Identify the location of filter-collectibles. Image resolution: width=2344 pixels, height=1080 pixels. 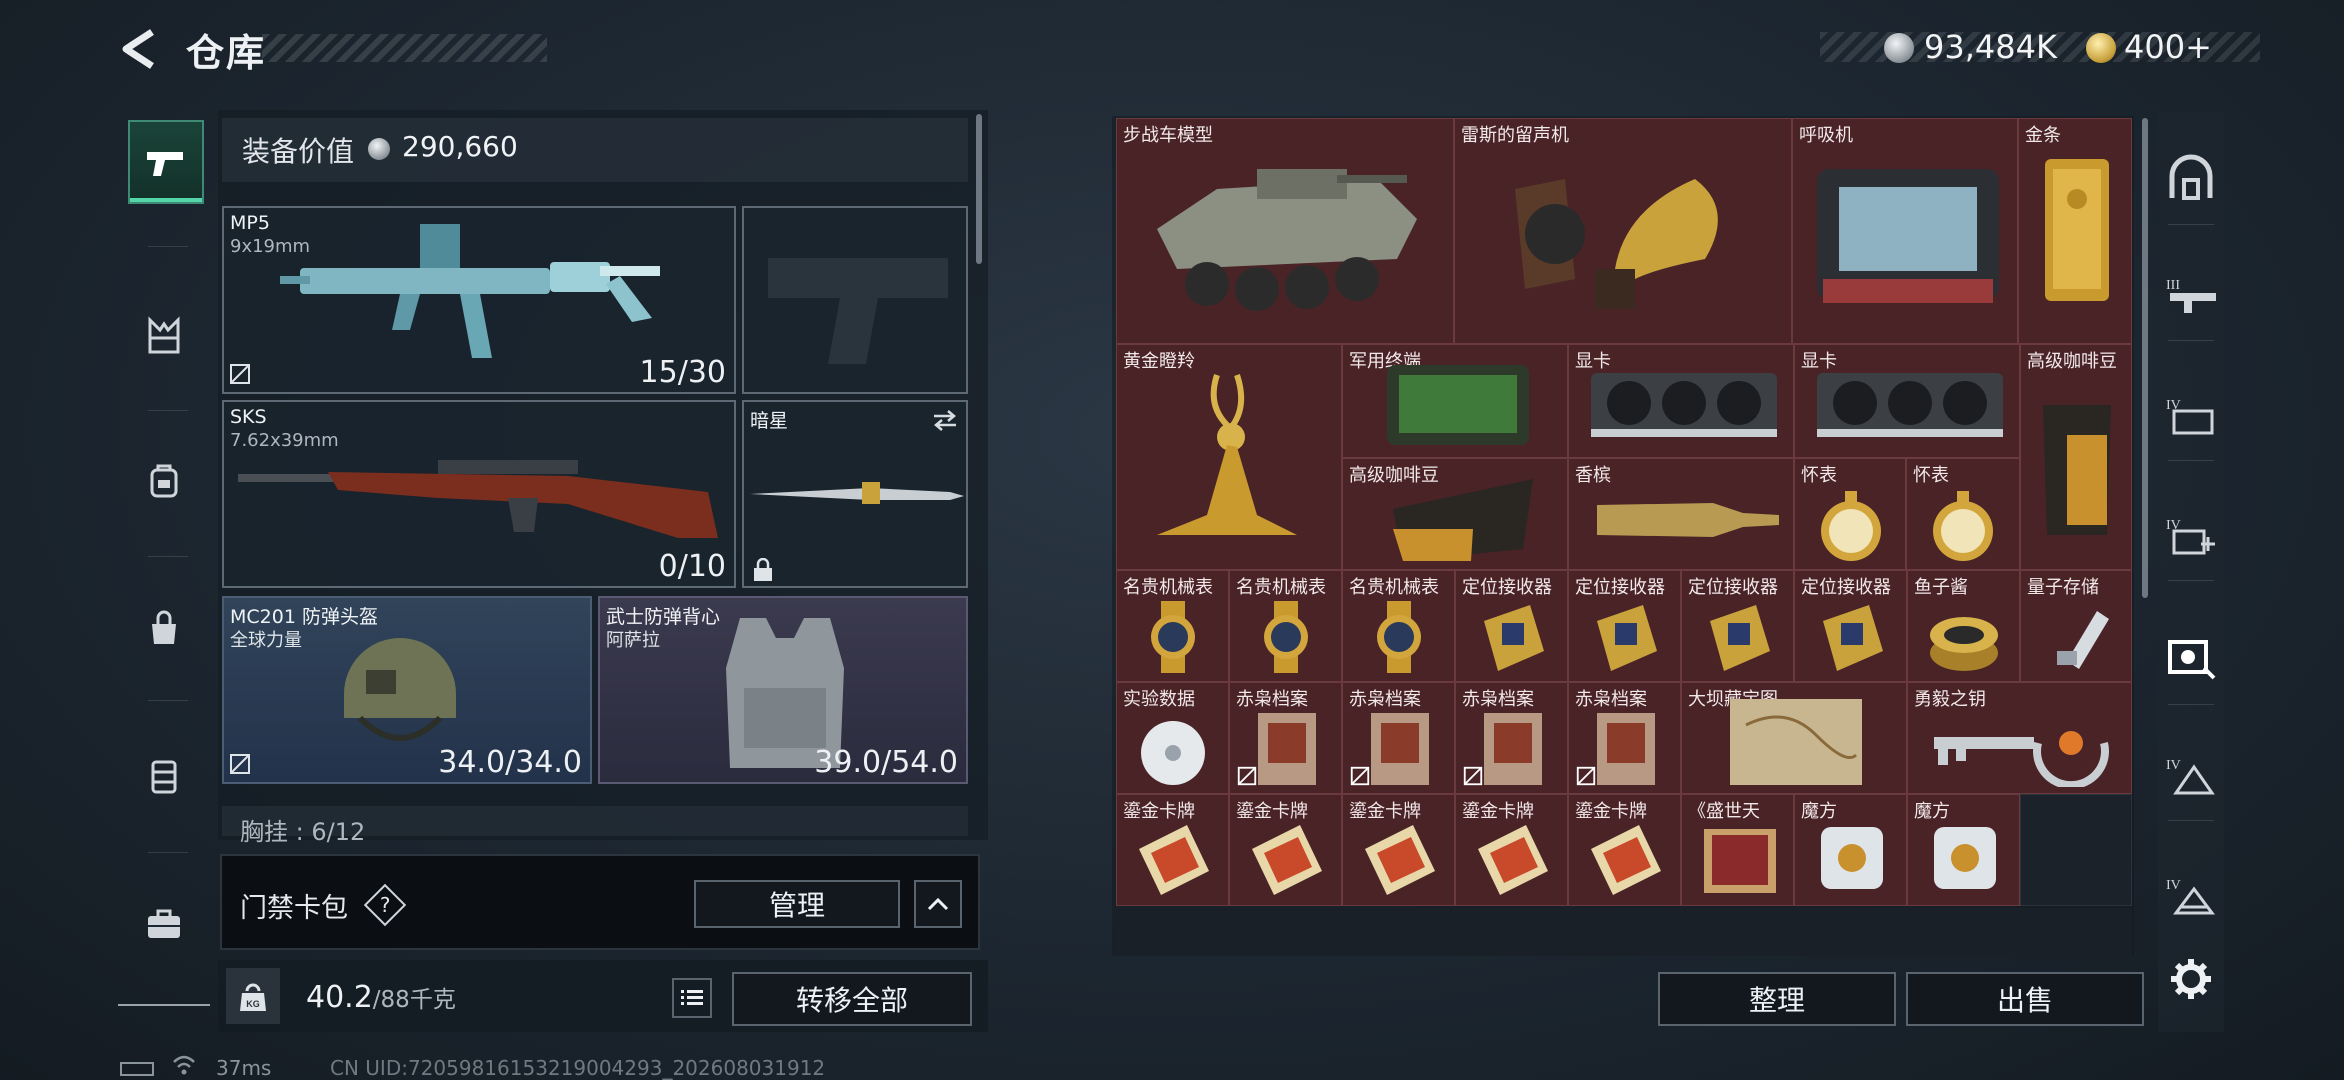
(2191, 657).